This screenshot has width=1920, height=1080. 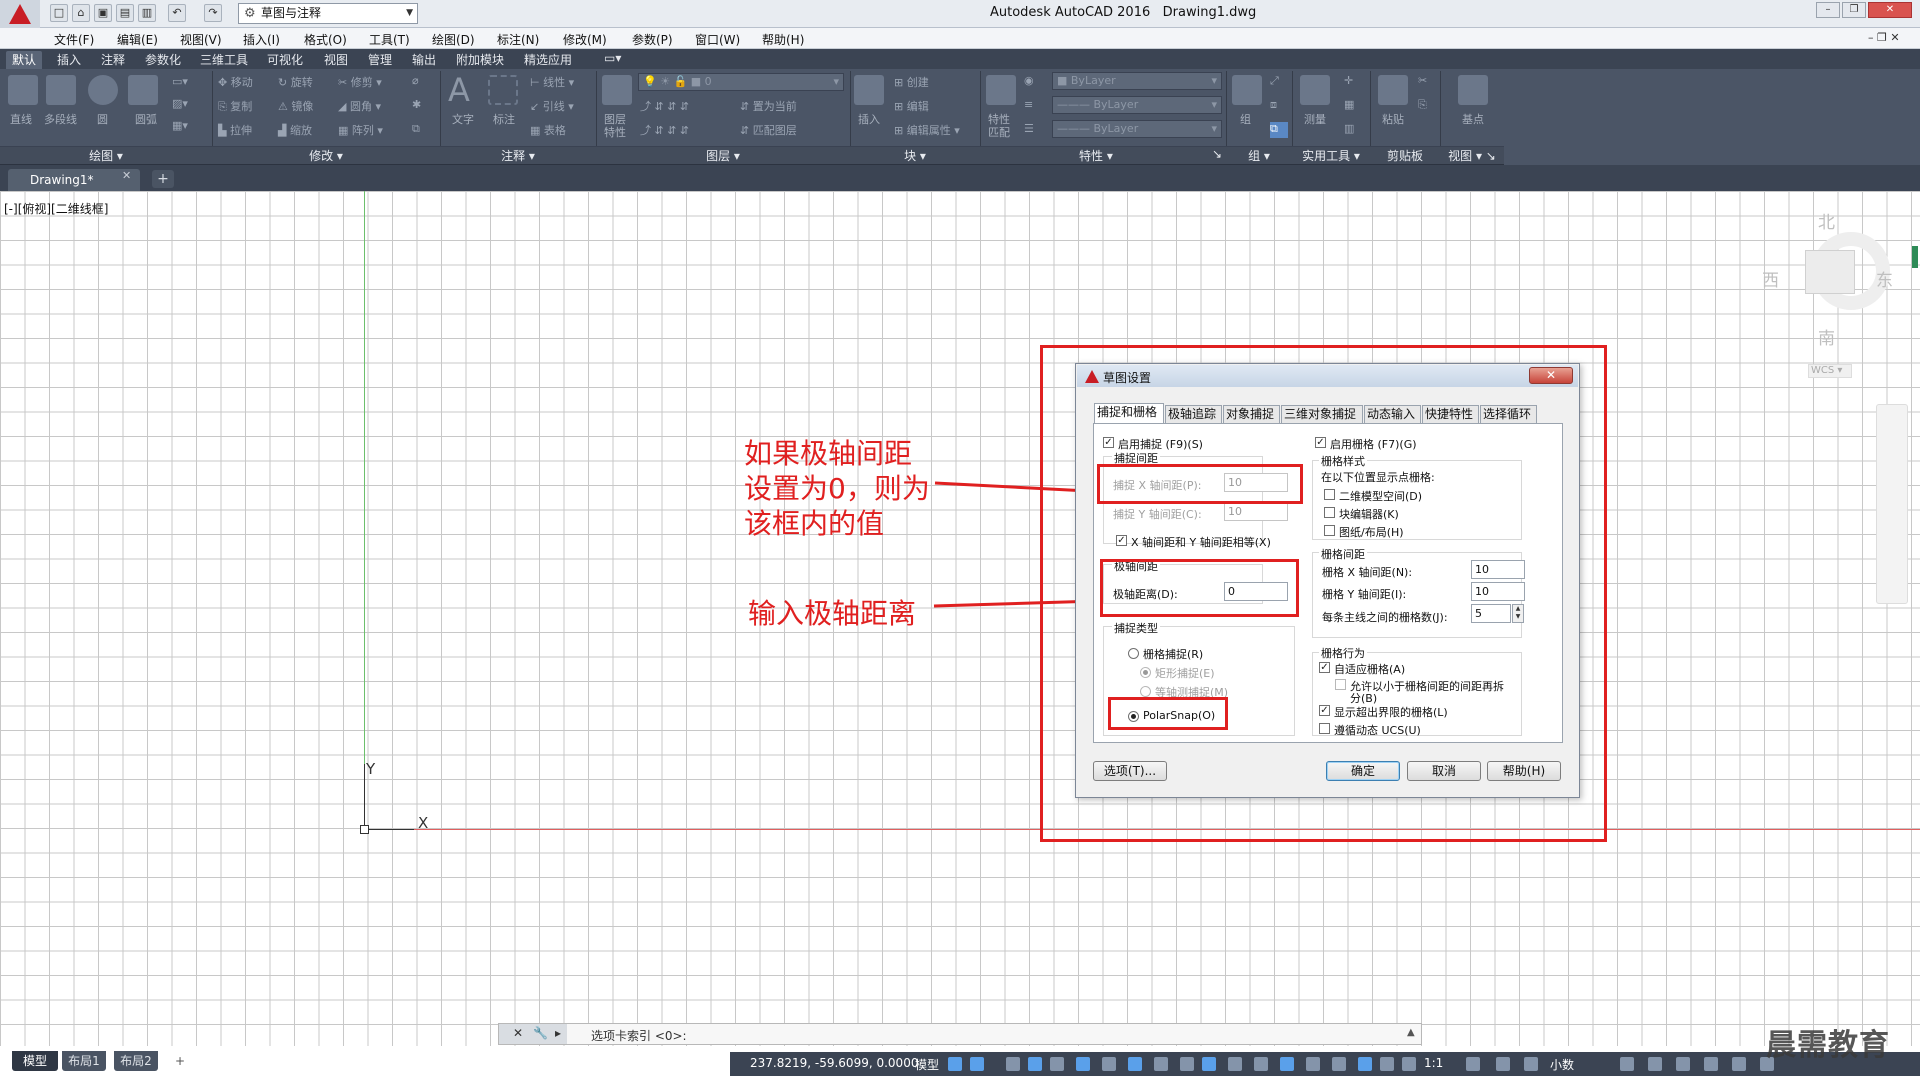 What do you see at coordinates (1157, 514) in the screenshot?
I see `snap-y-label: 捕捉 Y 轴间距(C):` at bounding box center [1157, 514].